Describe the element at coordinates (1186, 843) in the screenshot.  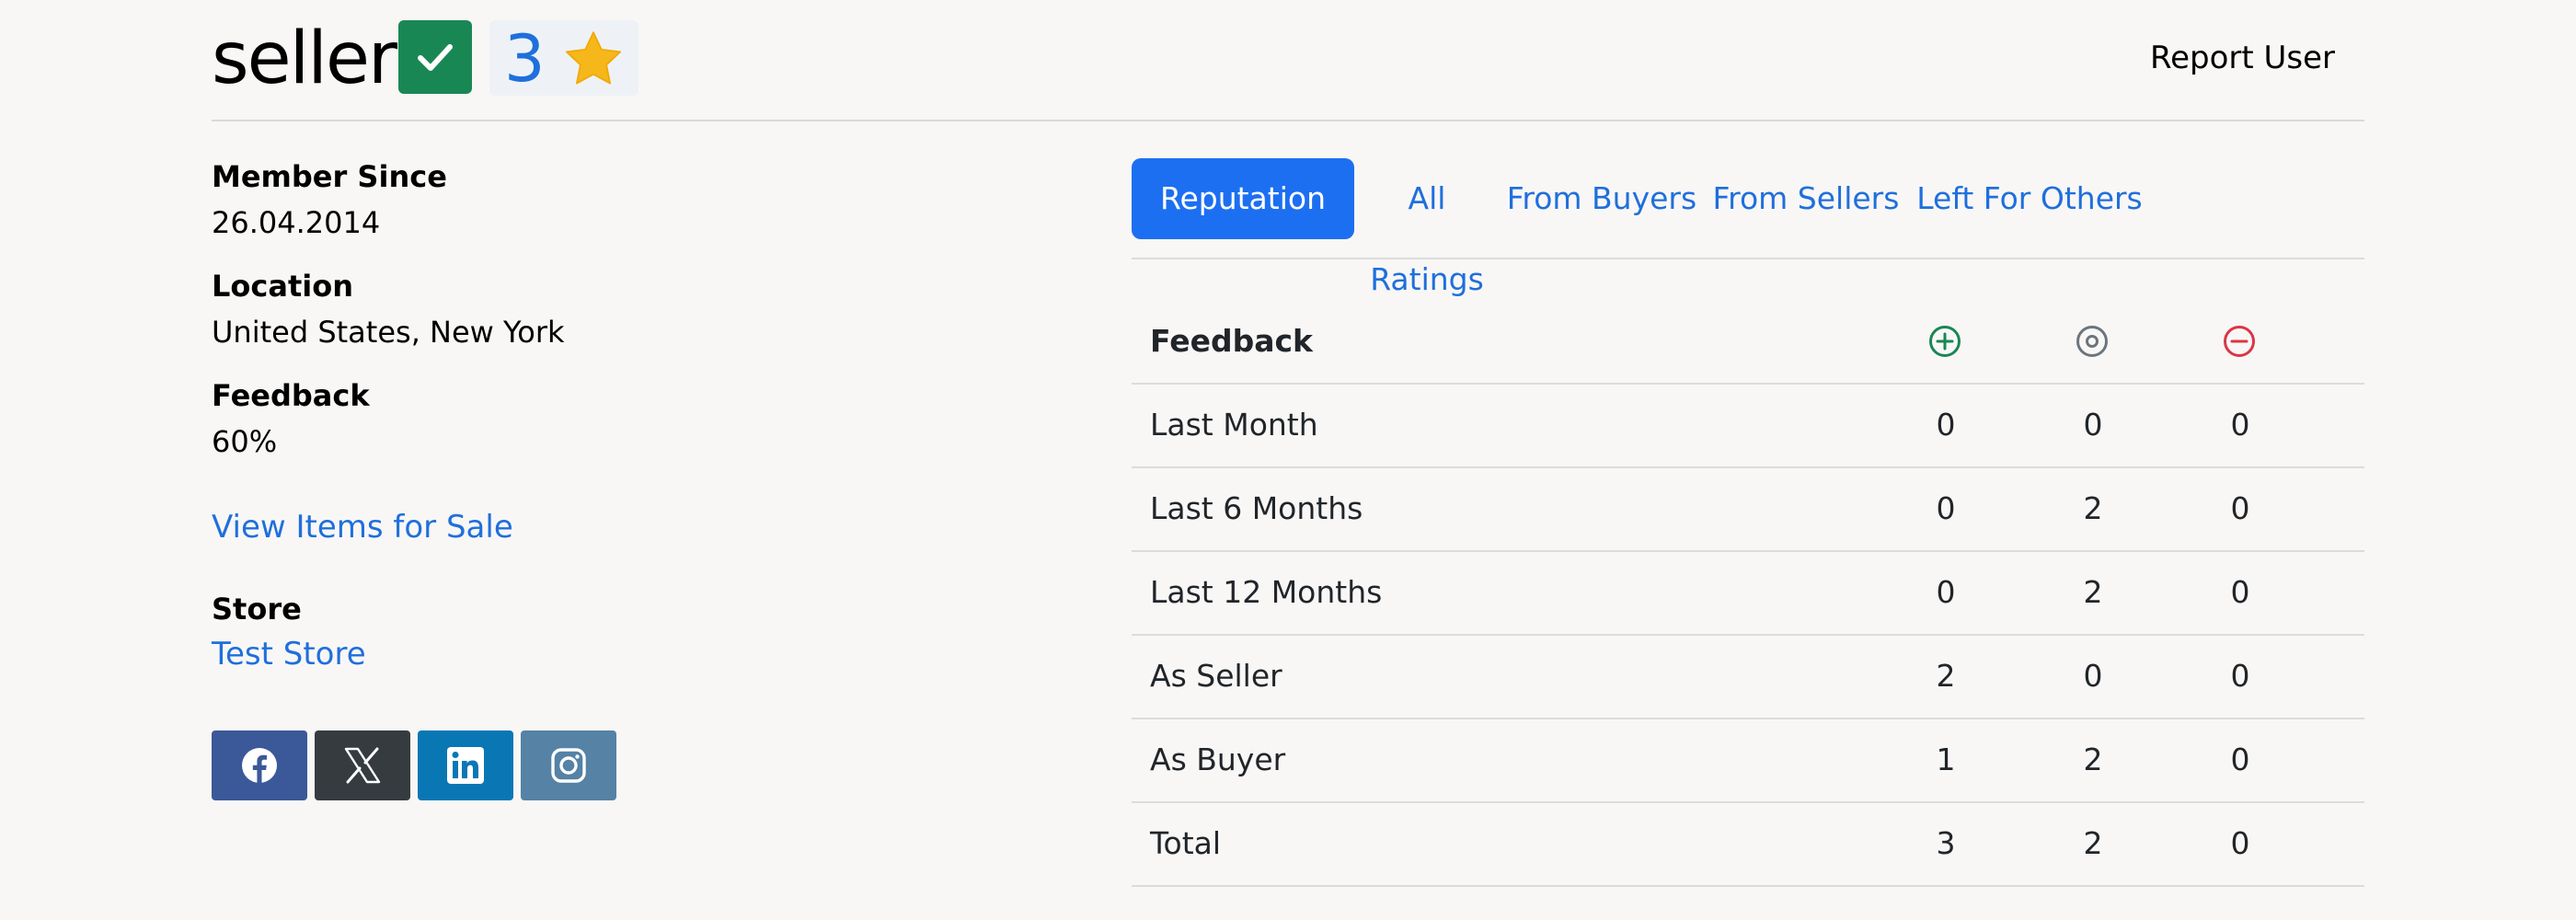
I see `row-label: Total` at that location.